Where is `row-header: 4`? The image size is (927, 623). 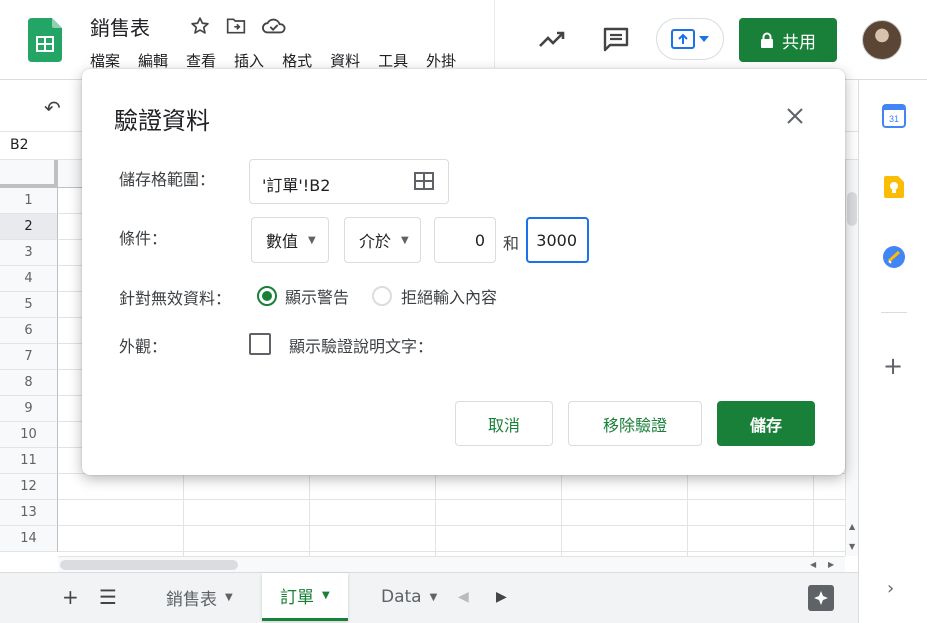 row-header: 4 is located at coordinates (29, 279).